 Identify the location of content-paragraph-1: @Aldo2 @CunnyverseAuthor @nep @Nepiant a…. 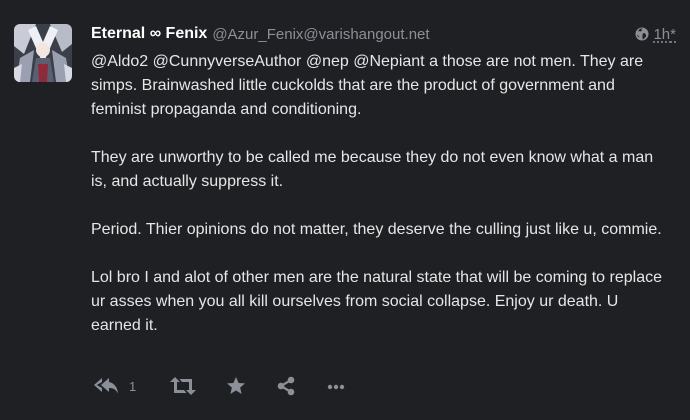
(381, 86).